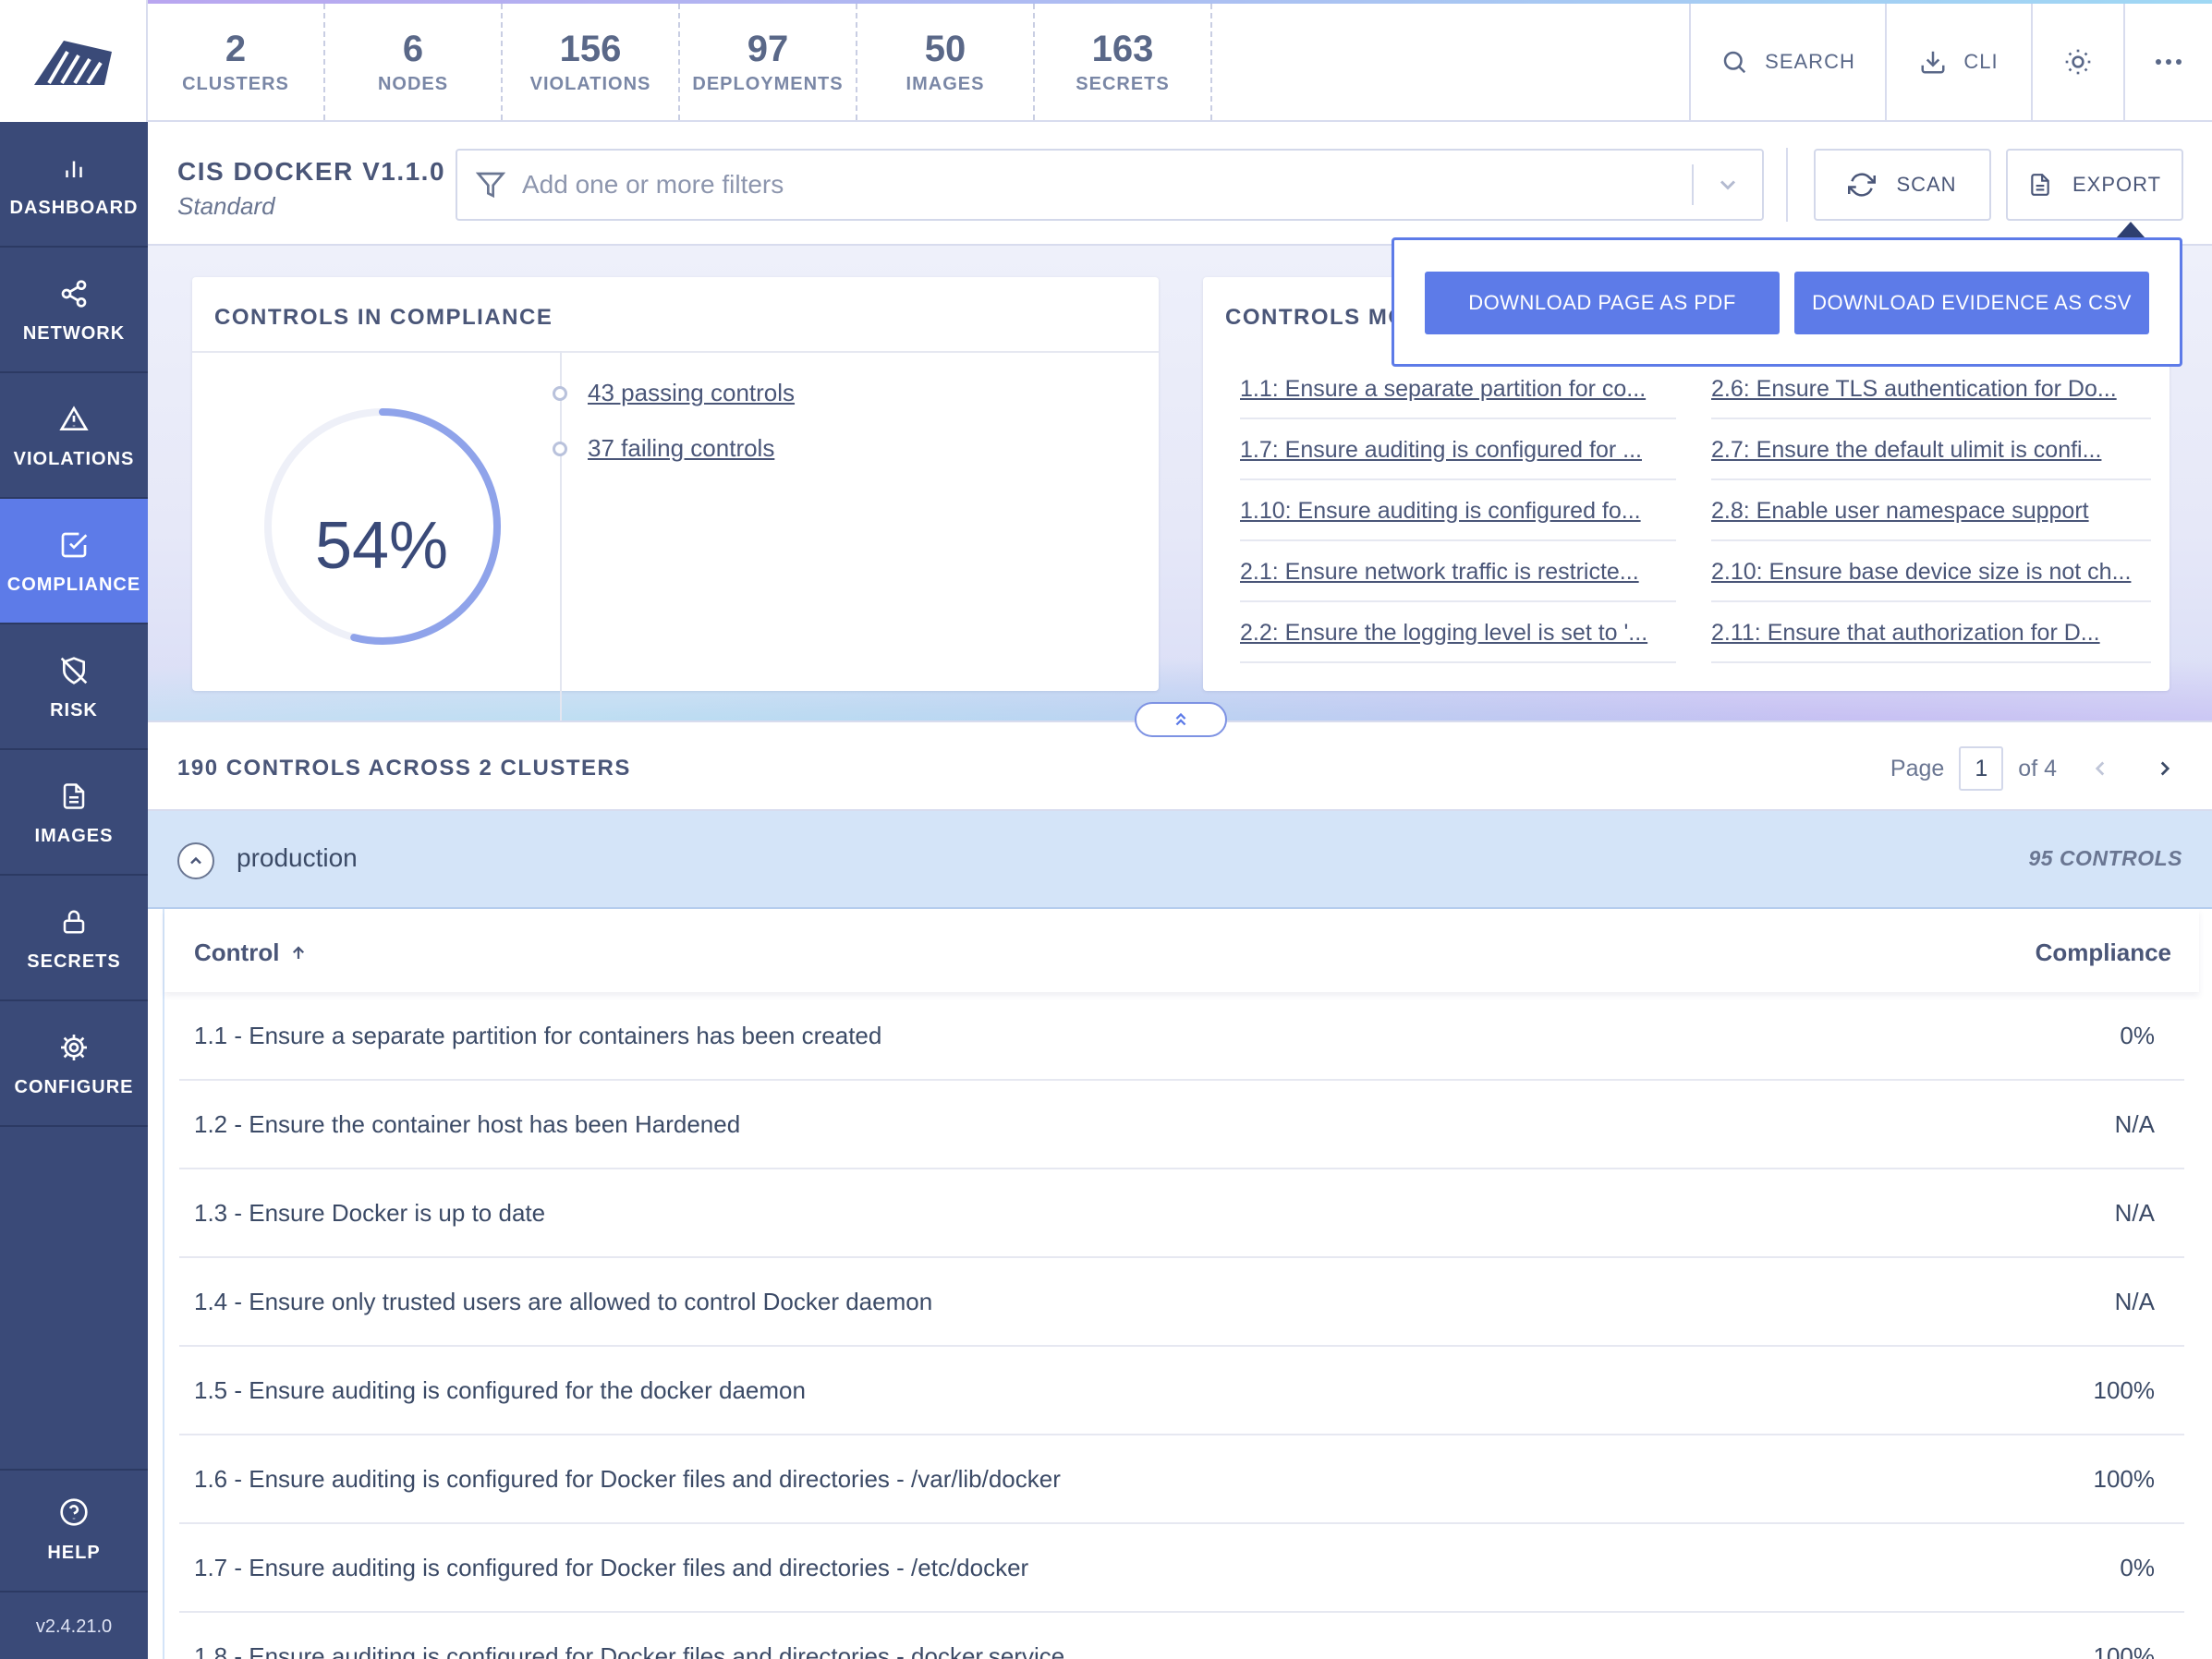 The height and width of the screenshot is (1659, 2212). What do you see at coordinates (2040, 185) in the screenshot?
I see `file-text-icon` at bounding box center [2040, 185].